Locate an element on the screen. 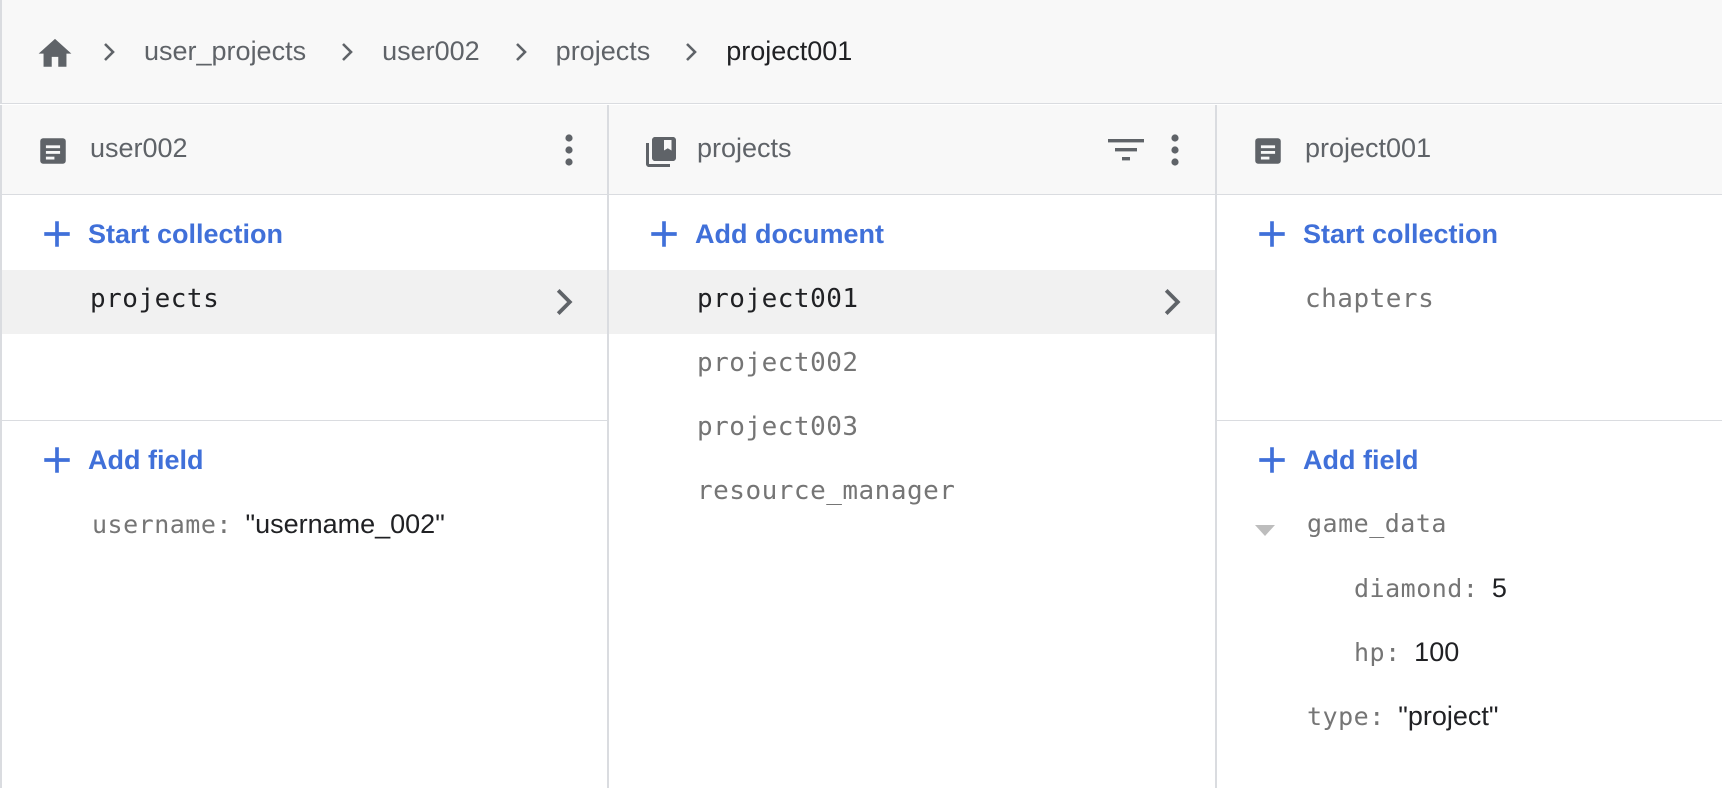  field-value: 5 is located at coordinates (1499, 588).